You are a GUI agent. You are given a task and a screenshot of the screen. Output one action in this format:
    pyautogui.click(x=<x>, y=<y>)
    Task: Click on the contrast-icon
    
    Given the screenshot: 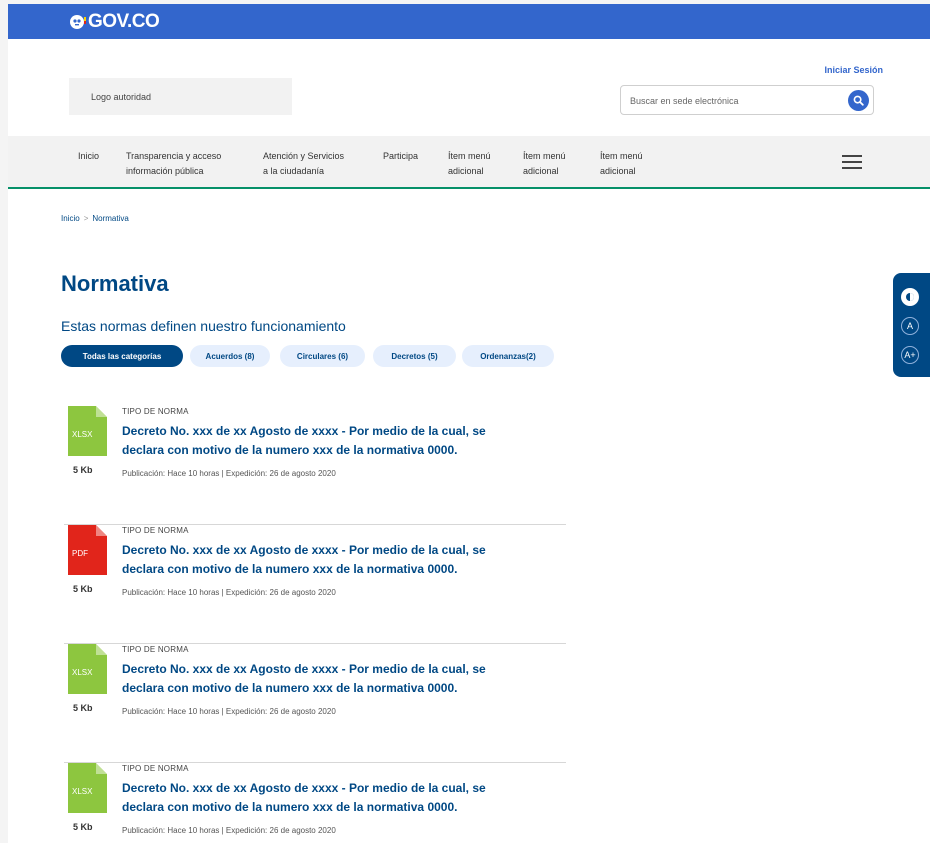 What is the action you would take?
    pyautogui.click(x=910, y=297)
    